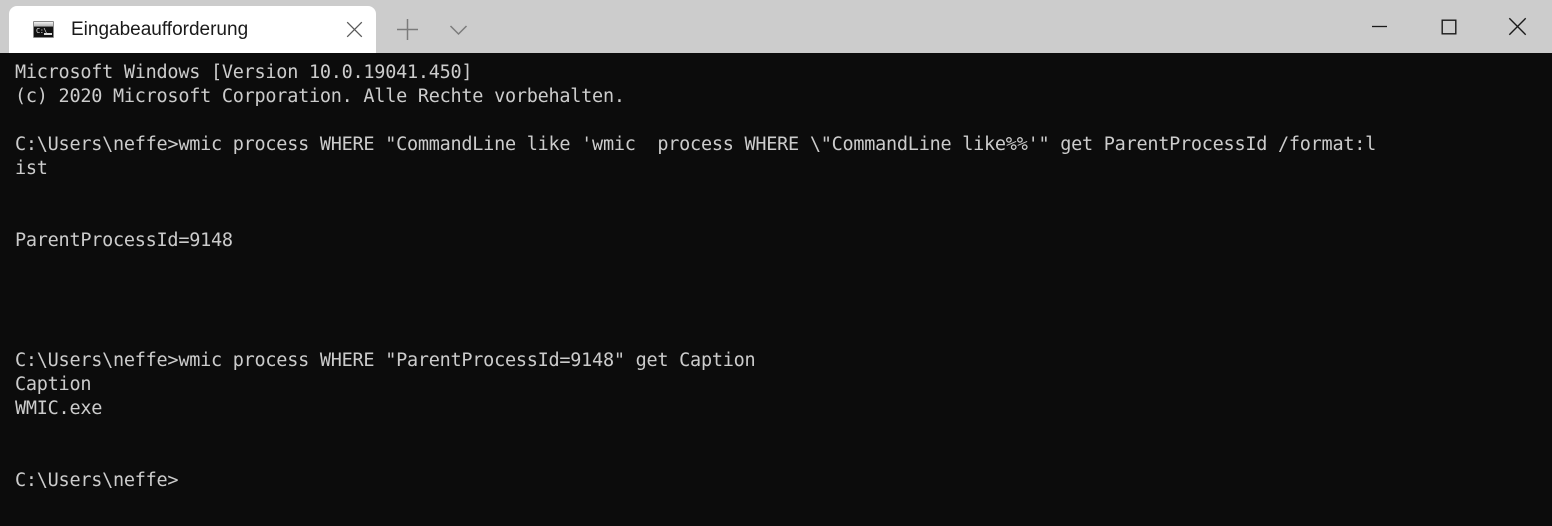 This screenshot has height=526, width=1552. I want to click on tab-dropdown-chevron-down-icon, so click(458, 29).